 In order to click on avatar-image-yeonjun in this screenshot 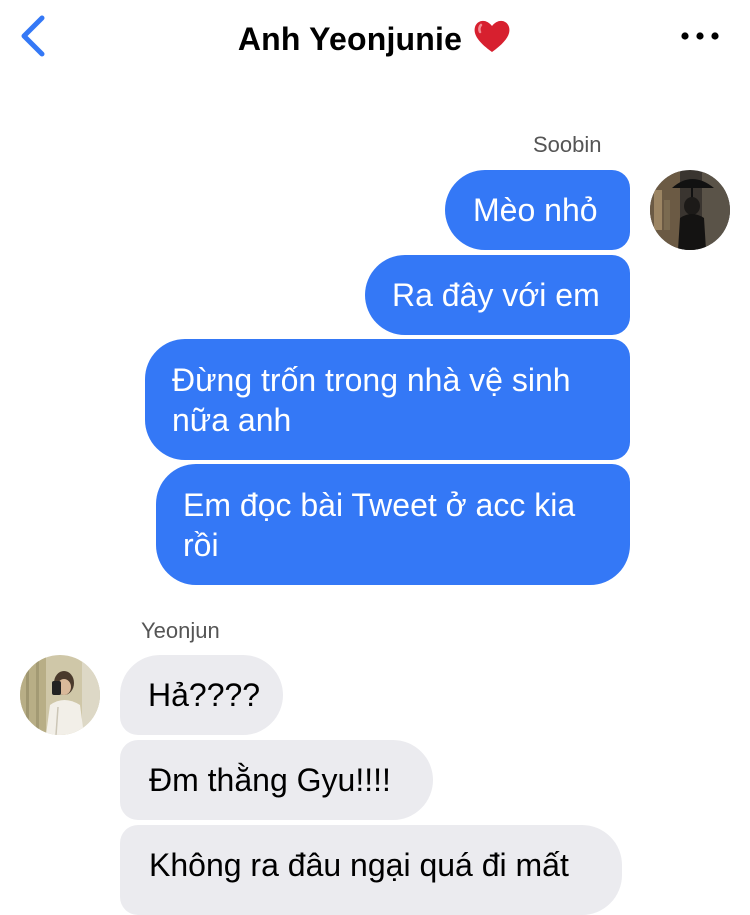, I will do `click(60, 695)`.